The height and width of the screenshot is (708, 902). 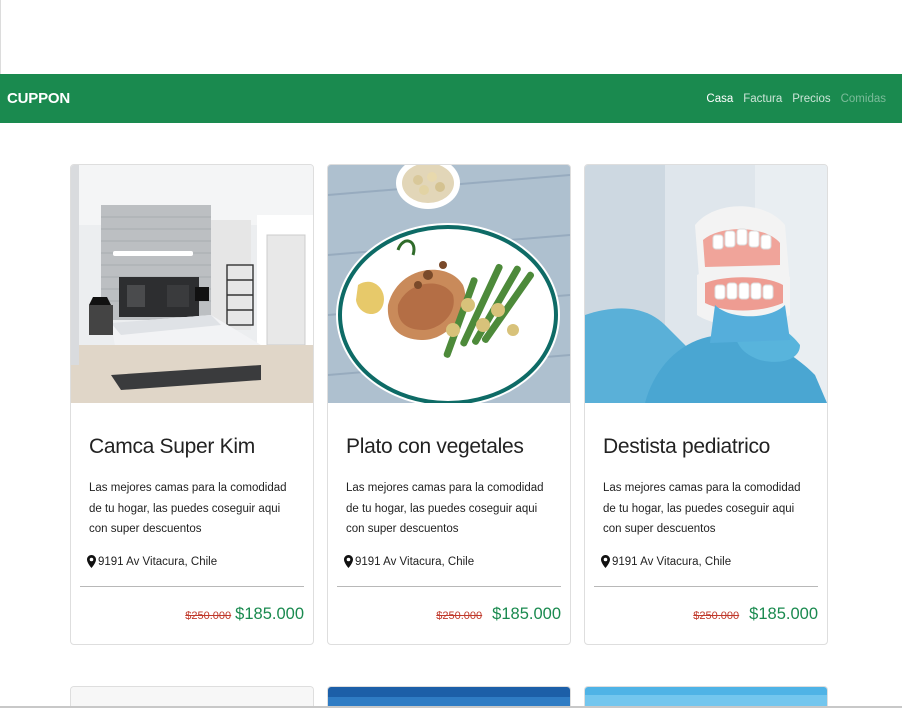 What do you see at coordinates (451, 37) in the screenshot?
I see `top-blank-area` at bounding box center [451, 37].